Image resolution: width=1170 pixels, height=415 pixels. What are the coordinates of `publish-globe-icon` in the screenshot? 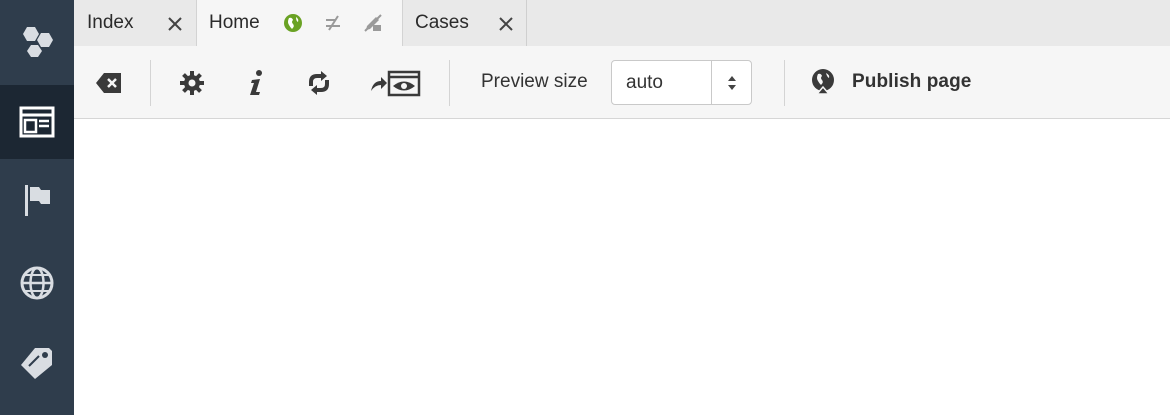 It's located at (823, 82).